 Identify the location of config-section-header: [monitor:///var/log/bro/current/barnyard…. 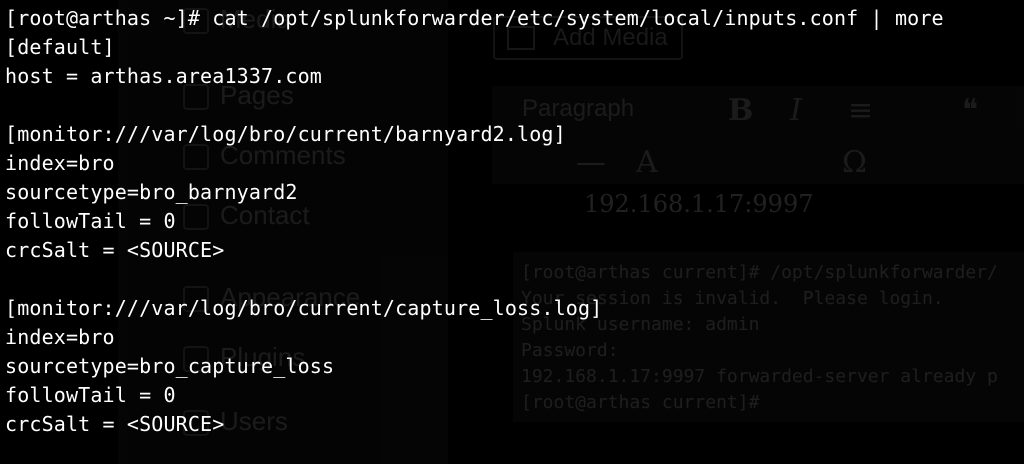
(285, 134).